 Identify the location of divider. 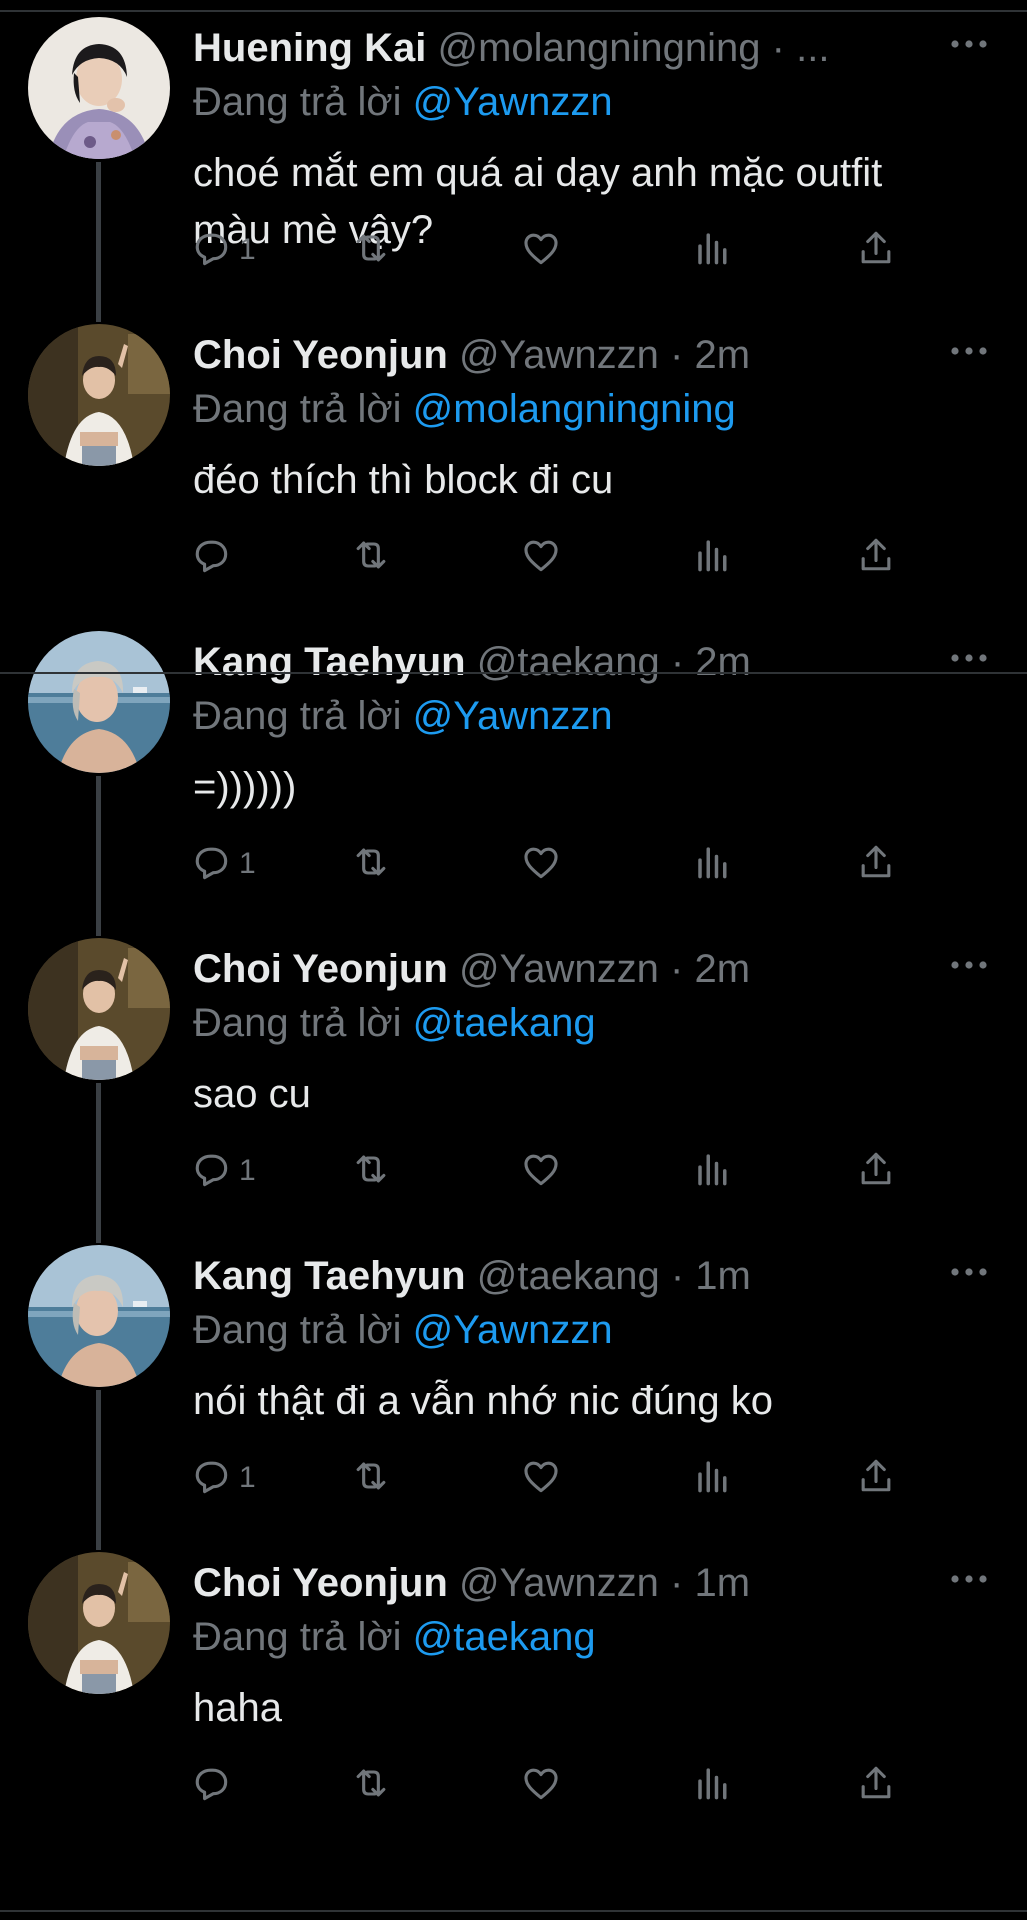
(513, 1911).